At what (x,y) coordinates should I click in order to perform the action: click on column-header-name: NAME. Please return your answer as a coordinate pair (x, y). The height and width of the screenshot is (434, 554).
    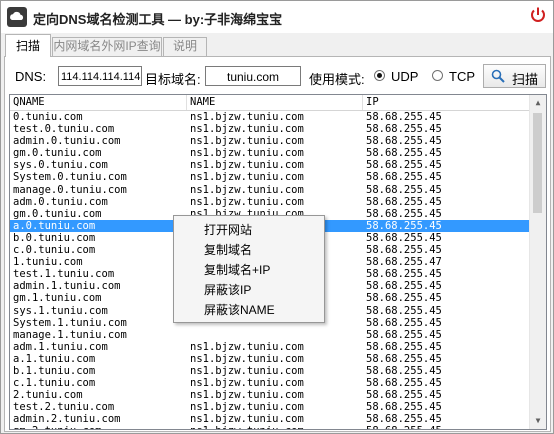
    Looking at the image, I should click on (275, 102).